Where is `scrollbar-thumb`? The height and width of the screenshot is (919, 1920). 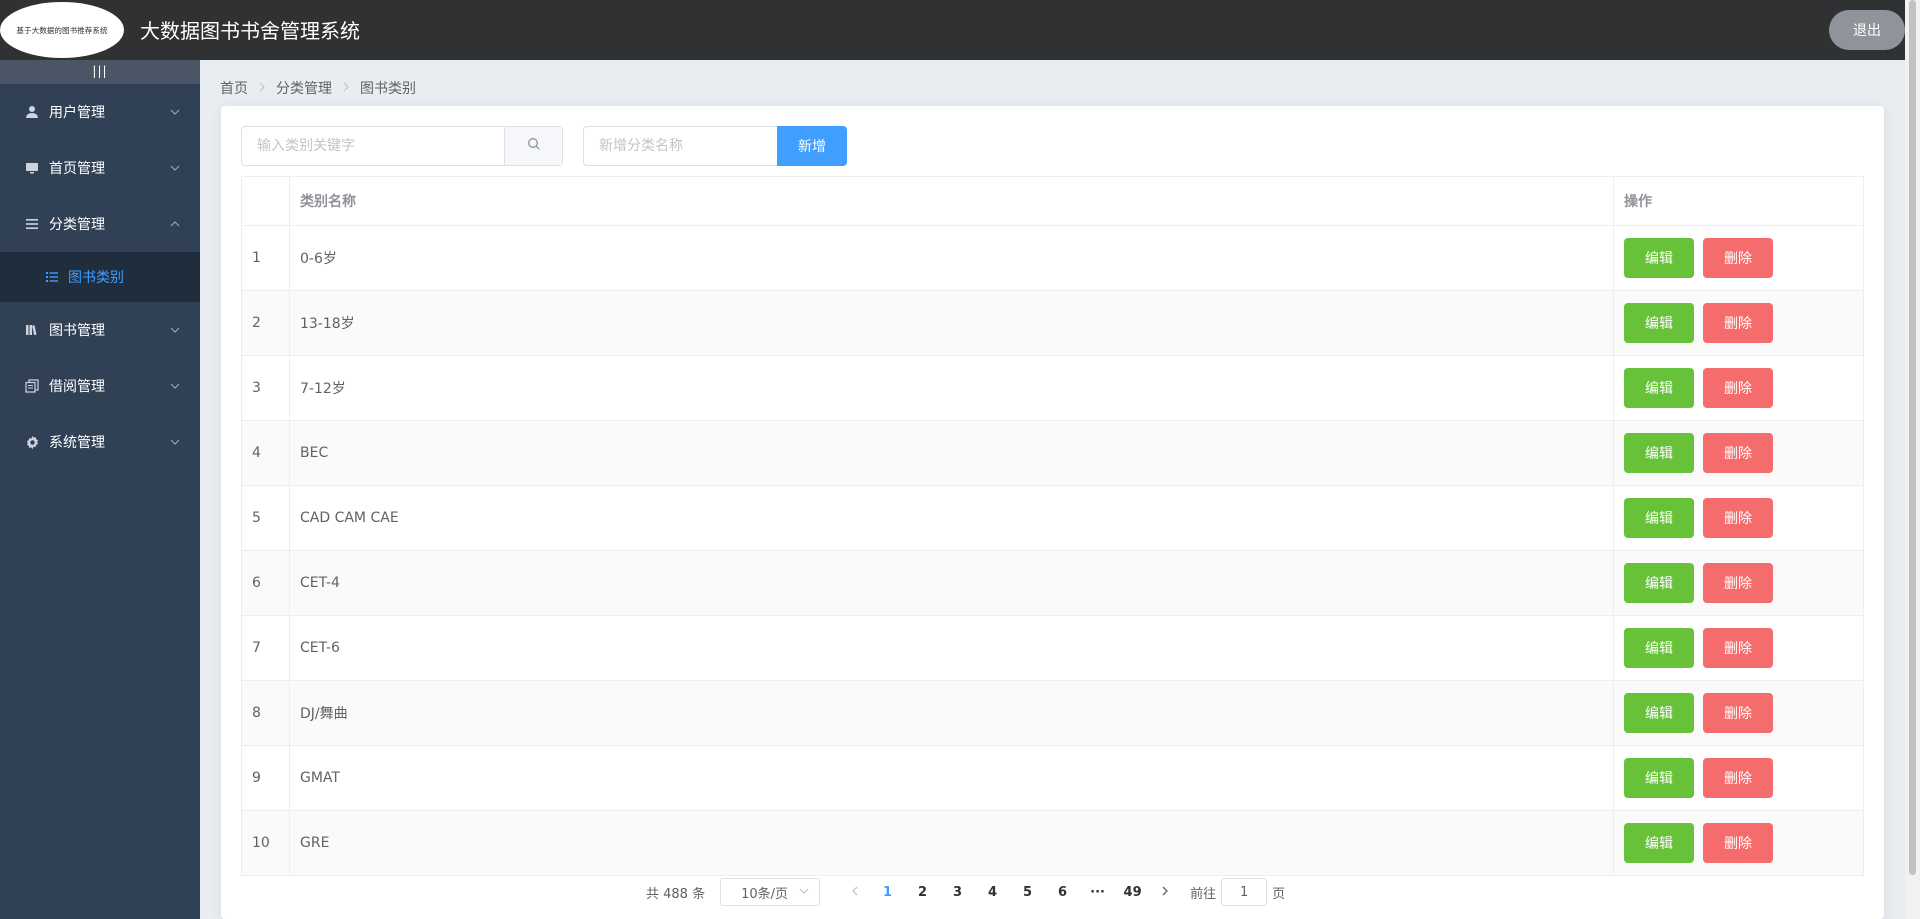
scrollbar-thumb is located at coordinates (1912, 437).